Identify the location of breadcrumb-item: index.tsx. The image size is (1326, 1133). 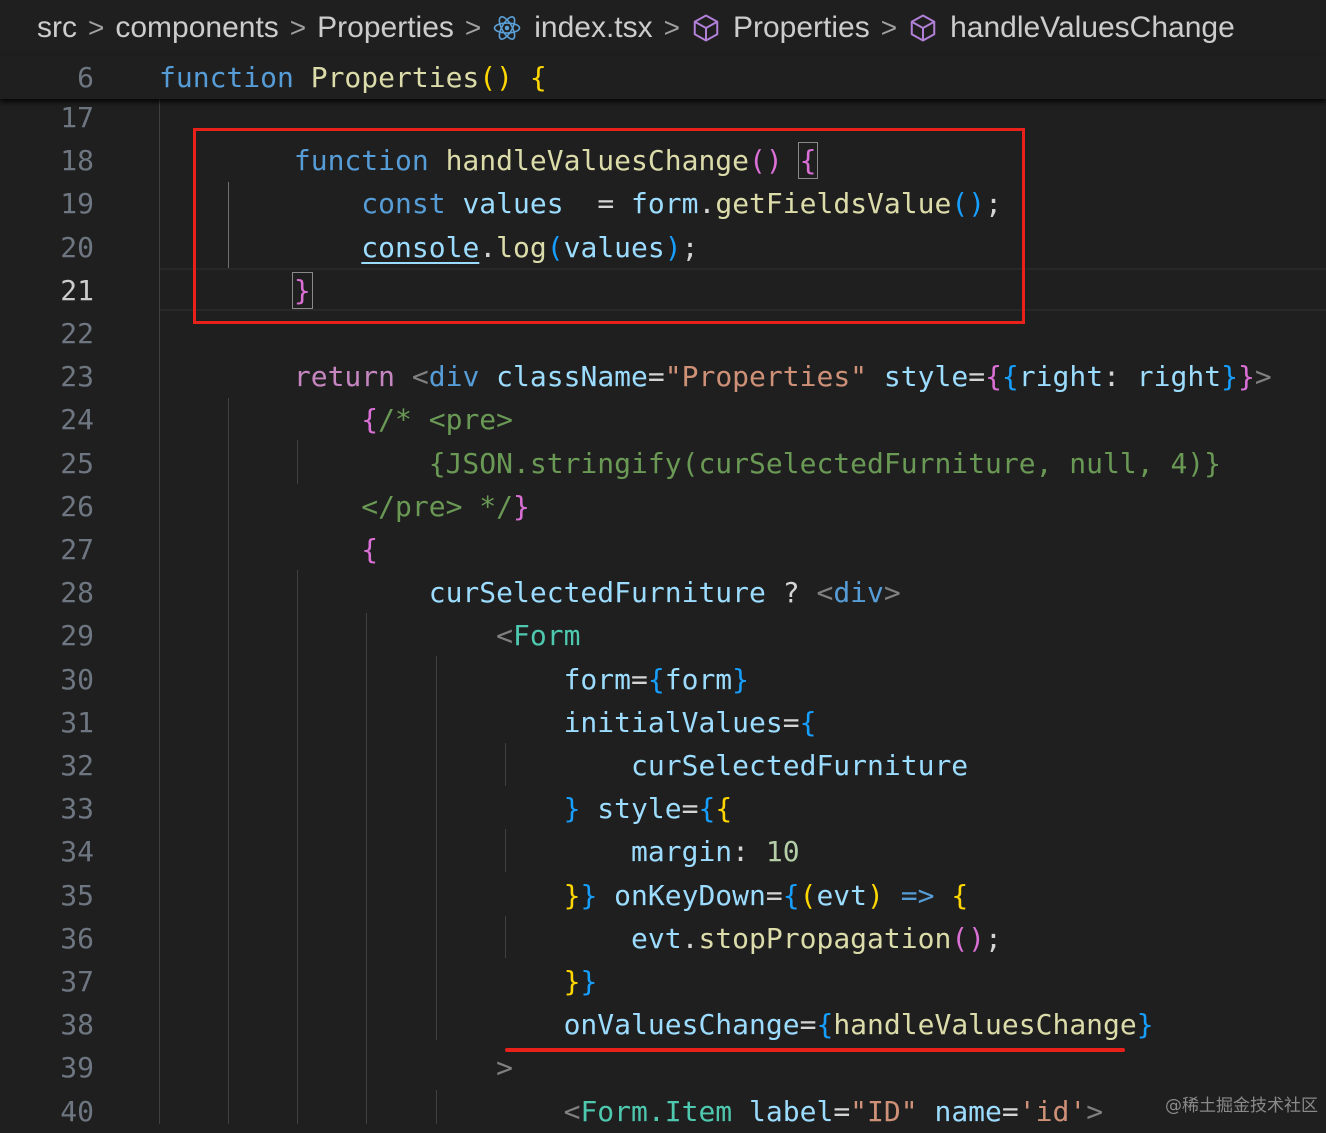
(572, 28).